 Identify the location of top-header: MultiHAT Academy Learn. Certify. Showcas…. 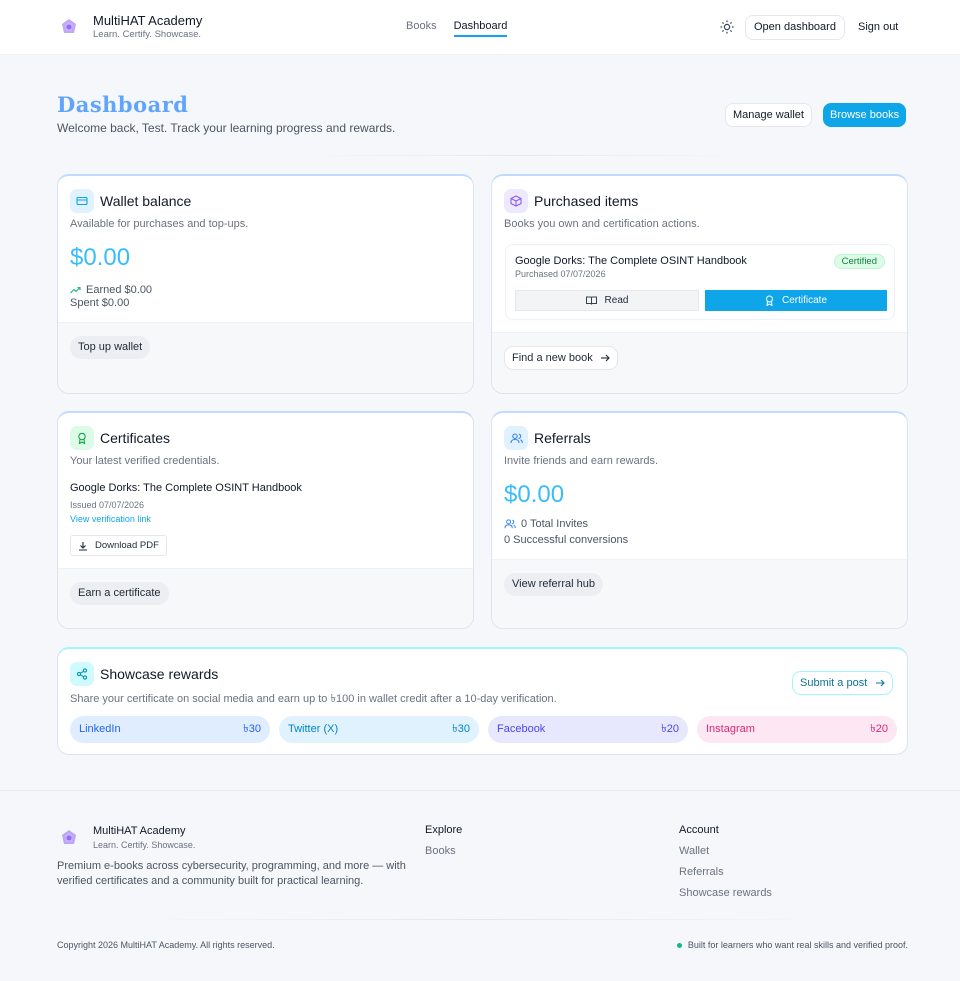
(480, 27).